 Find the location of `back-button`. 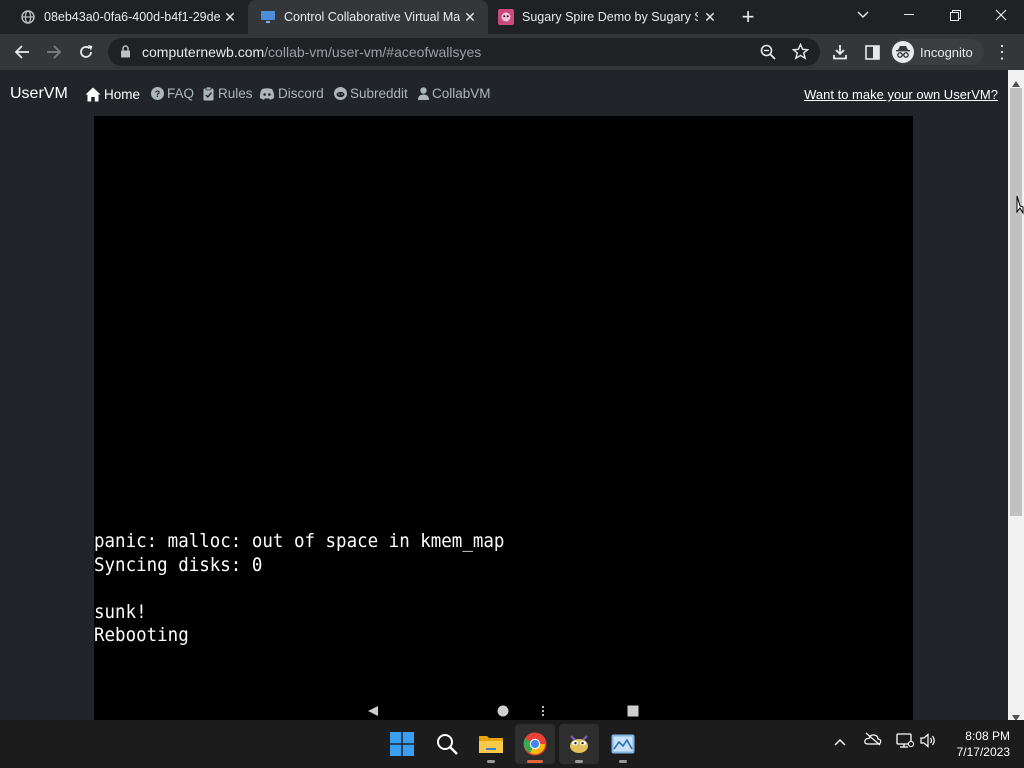

back-button is located at coordinates (22, 52).